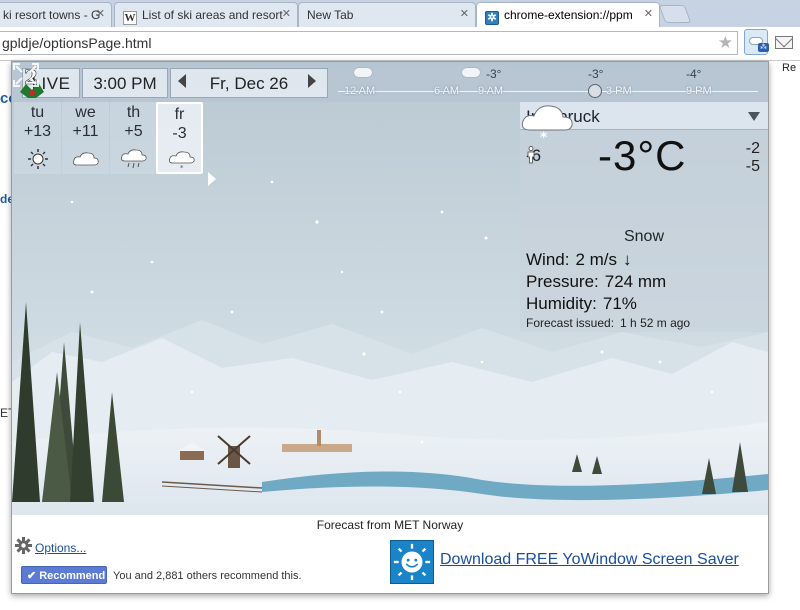 The height and width of the screenshot is (610, 800). I want to click on rain-cloud-icon, so click(134, 159).